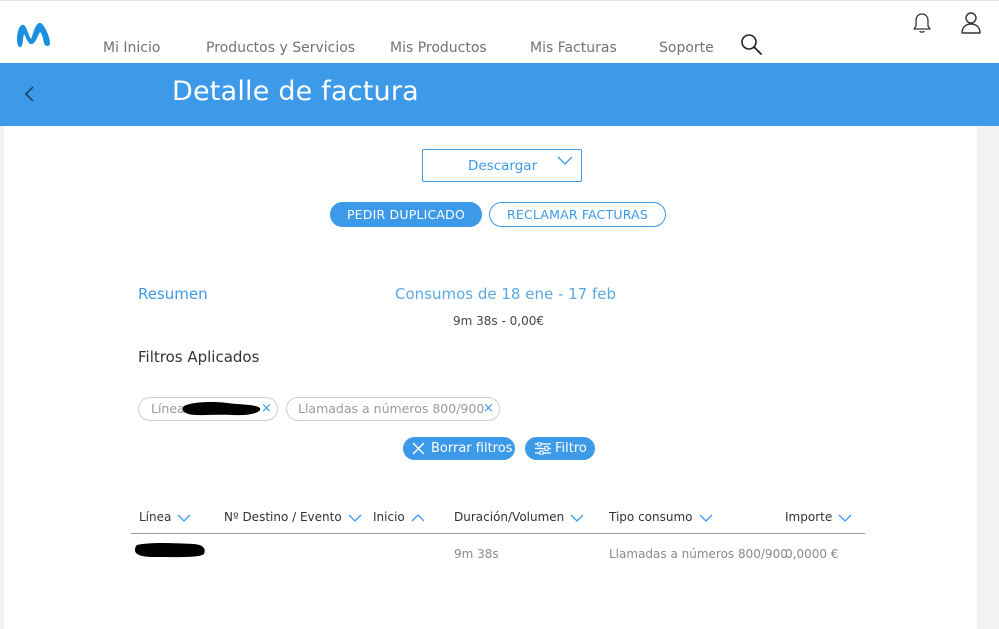 The image size is (999, 629). Describe the element at coordinates (543, 448) in the screenshot. I see `sliders-icon` at that location.